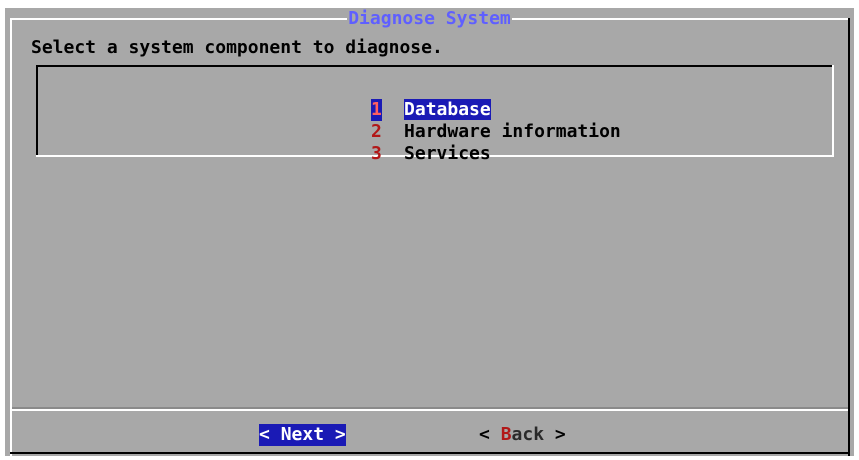 Image resolution: width=859 pixels, height=460 pixels. I want to click on back-button-bracket-left: <, so click(490, 434).